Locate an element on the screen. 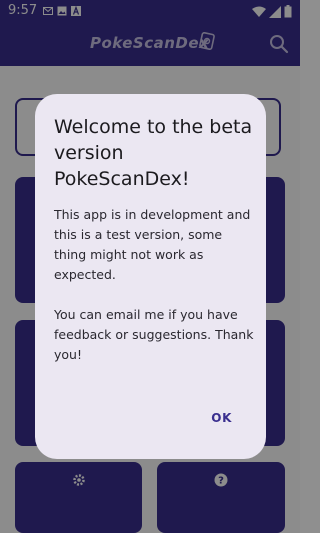 The height and width of the screenshot is (533, 320). ok-button: OK is located at coordinates (221, 418).